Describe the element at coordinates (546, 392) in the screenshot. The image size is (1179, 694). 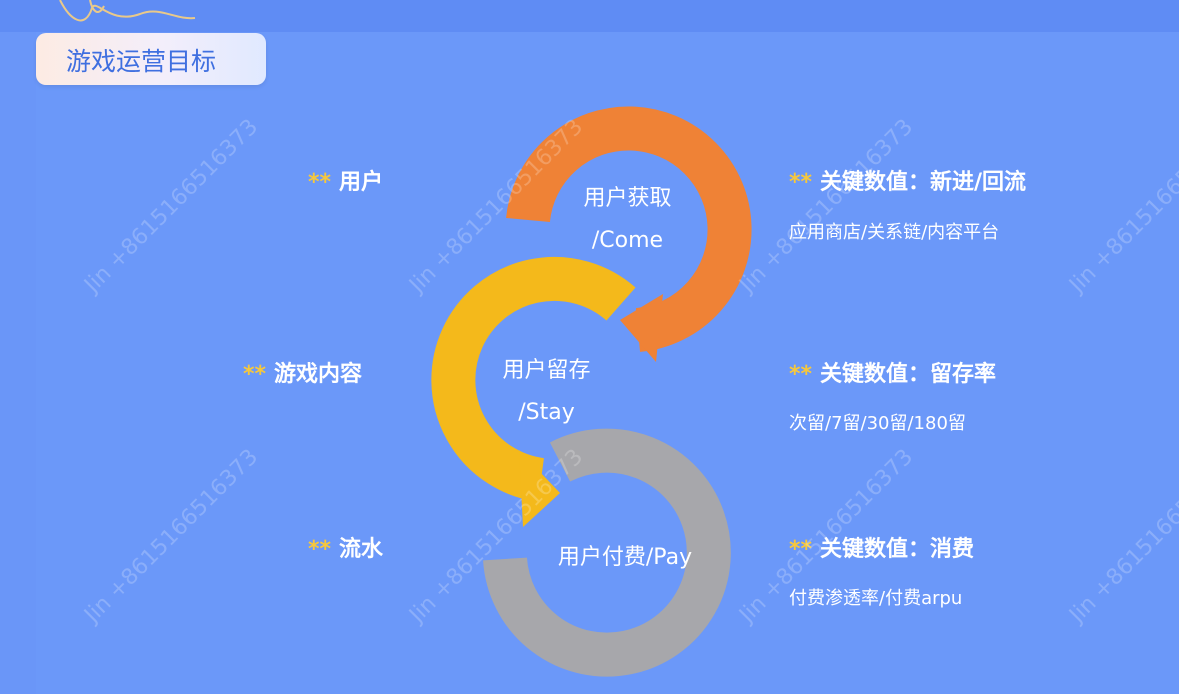
I see `stage-stay-label: 用户留存 /Stay` at that location.